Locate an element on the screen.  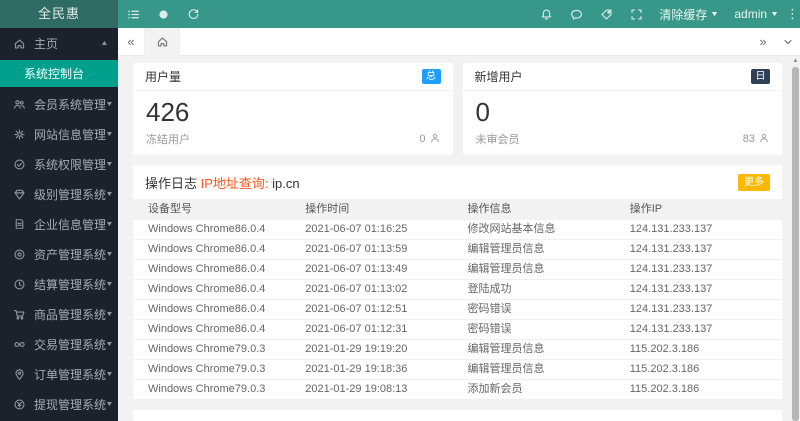
coin2-icon is located at coordinates (19, 404).